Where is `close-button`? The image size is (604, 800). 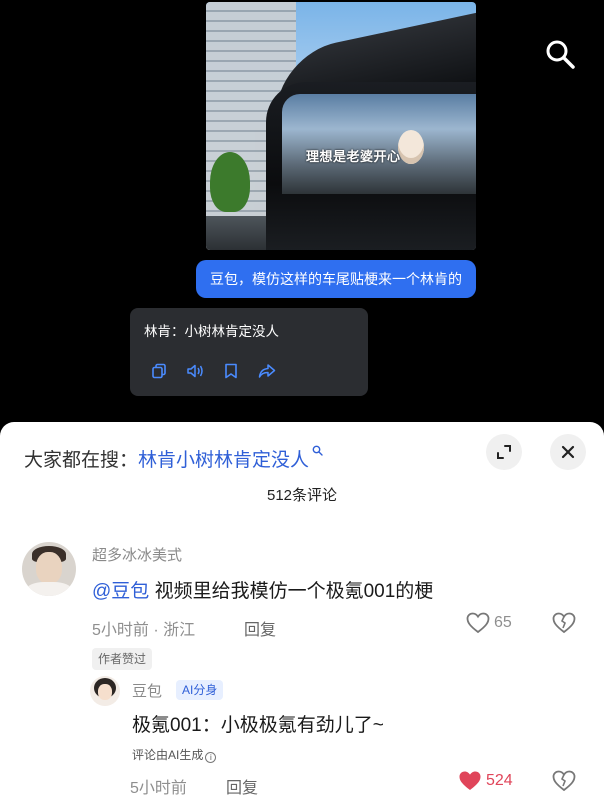
close-button is located at coordinates (568, 452).